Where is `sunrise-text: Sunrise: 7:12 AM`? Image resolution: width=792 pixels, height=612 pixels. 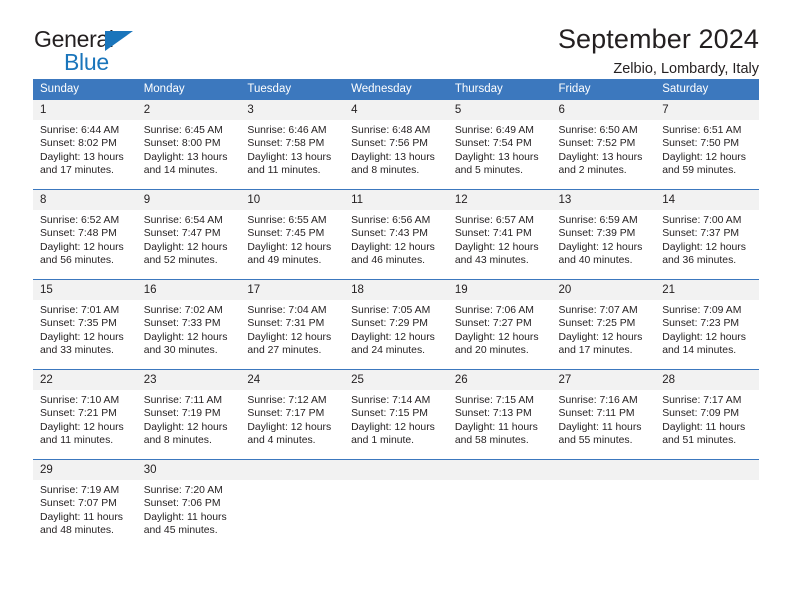 sunrise-text: Sunrise: 7:12 AM is located at coordinates (287, 400).